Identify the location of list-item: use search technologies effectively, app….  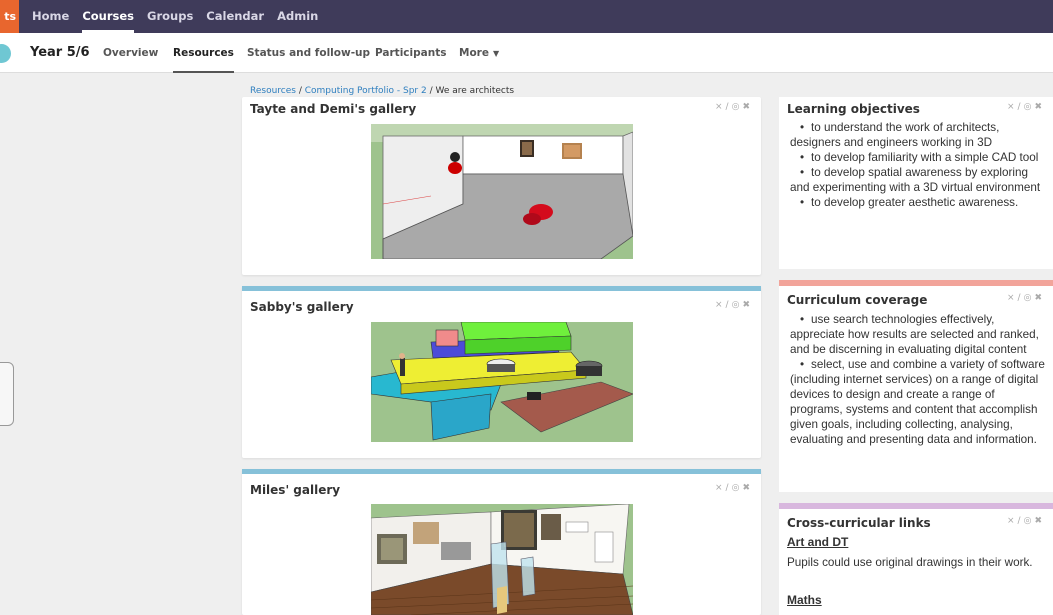
(920, 334).